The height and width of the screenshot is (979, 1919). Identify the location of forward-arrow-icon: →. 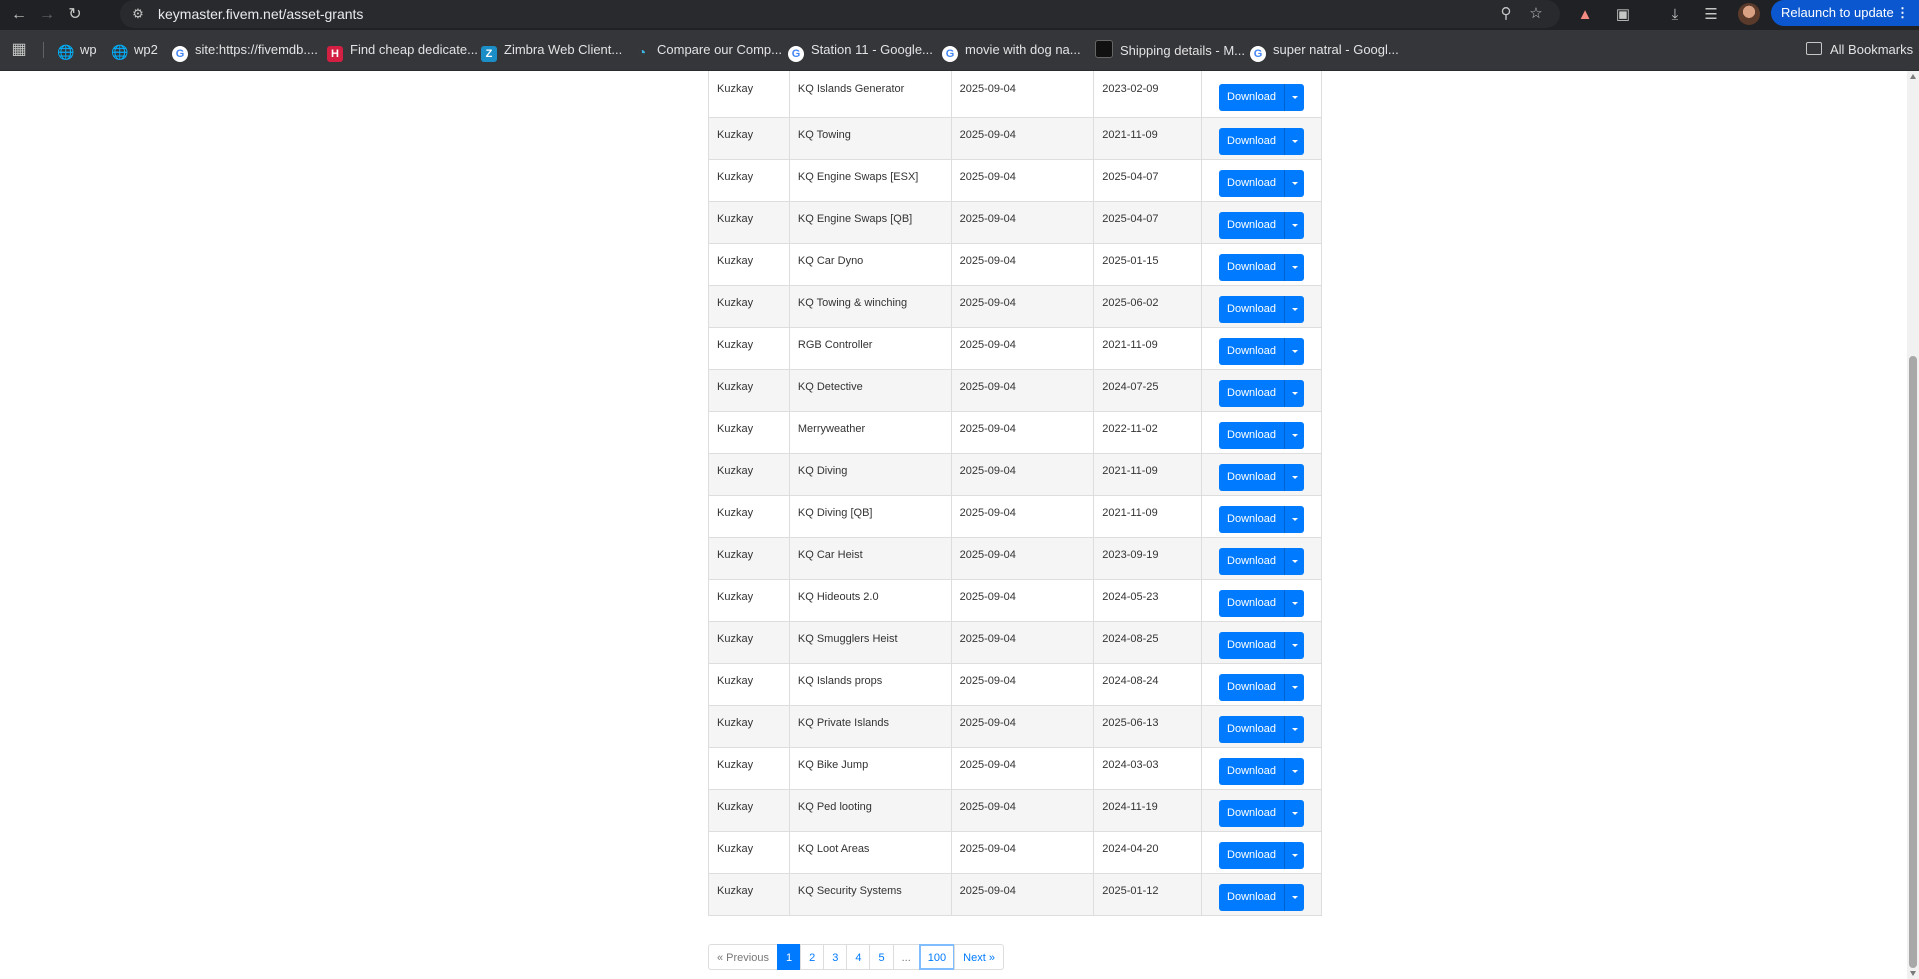
(47, 15).